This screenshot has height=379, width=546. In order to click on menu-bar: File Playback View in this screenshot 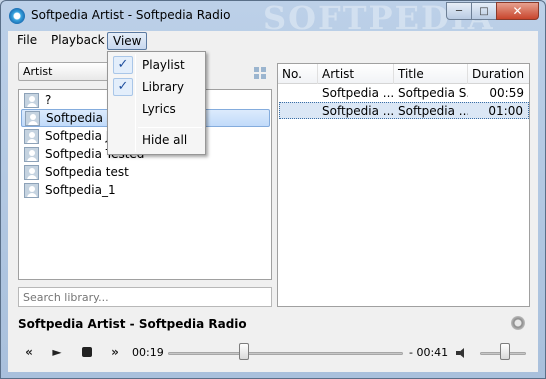, I will do `click(273, 41)`.